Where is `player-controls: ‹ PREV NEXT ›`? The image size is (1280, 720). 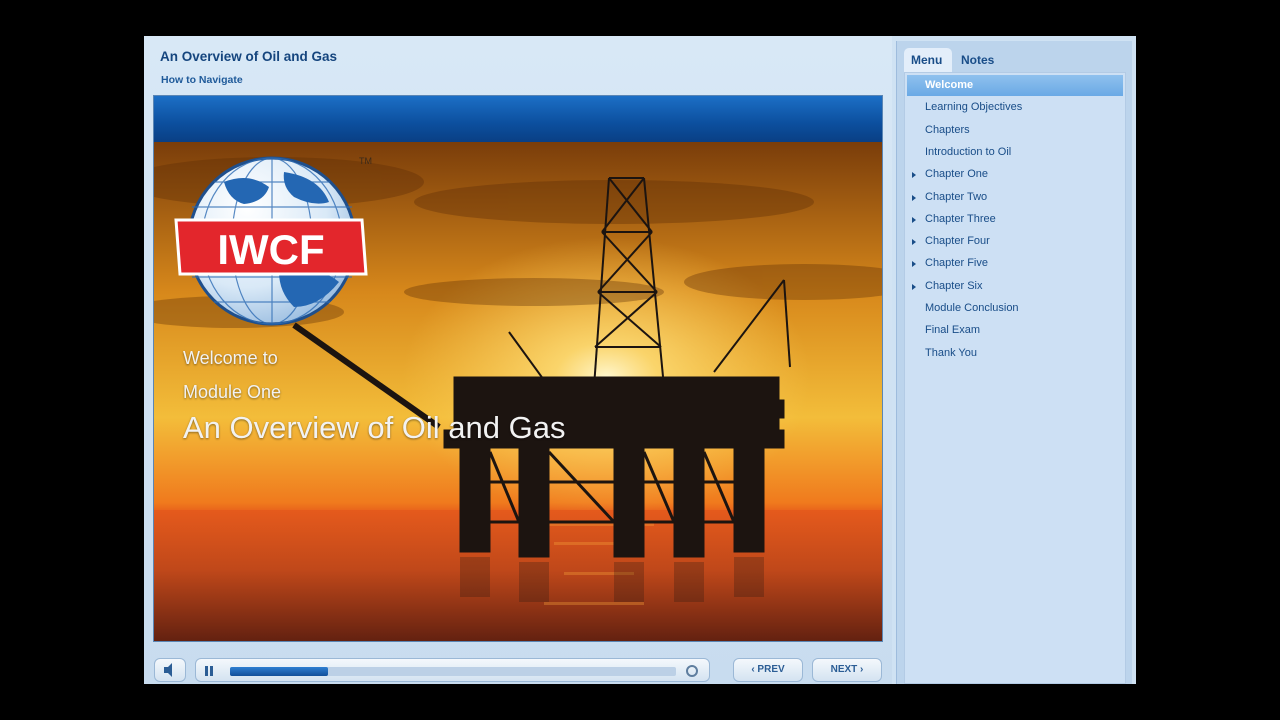
player-controls: ‹ PREV NEXT › is located at coordinates (518, 670).